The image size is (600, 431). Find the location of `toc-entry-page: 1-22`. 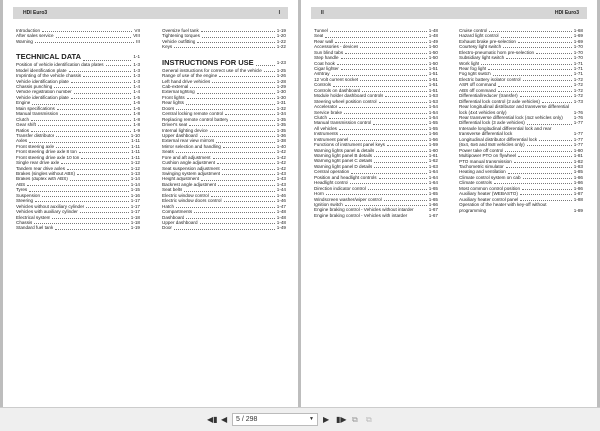

toc-entry-page: 1-22 is located at coordinates (281, 47).